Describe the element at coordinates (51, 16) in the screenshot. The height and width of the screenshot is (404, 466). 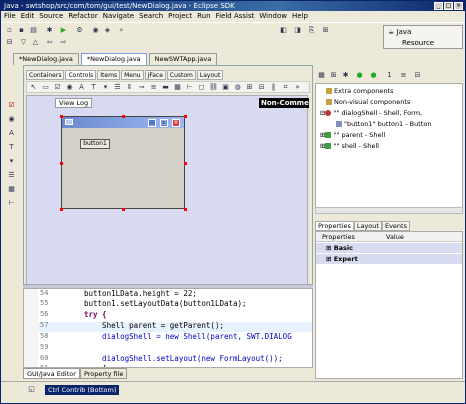
I see `menu-source: Source` at that location.